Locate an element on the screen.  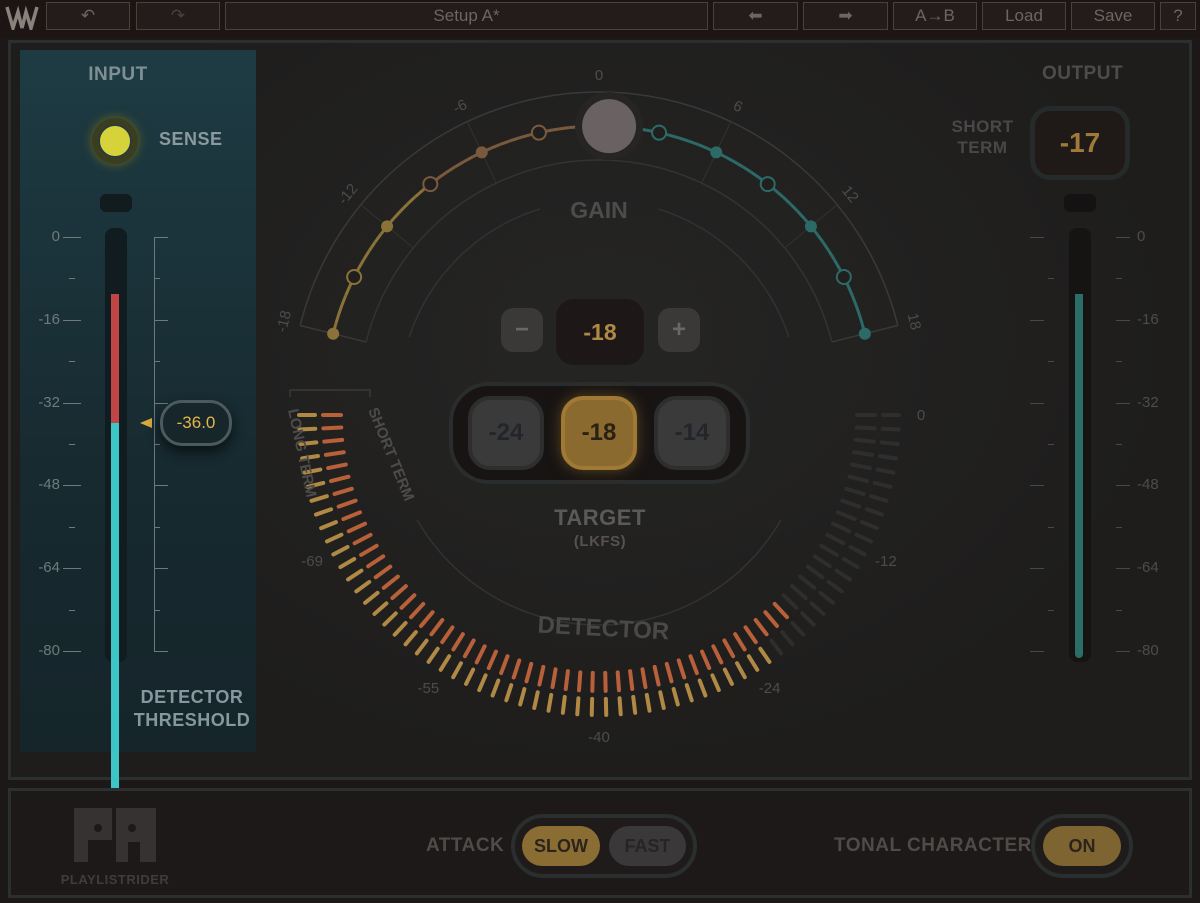
gain-scale-label: -12 is located at coordinates (348, 195).